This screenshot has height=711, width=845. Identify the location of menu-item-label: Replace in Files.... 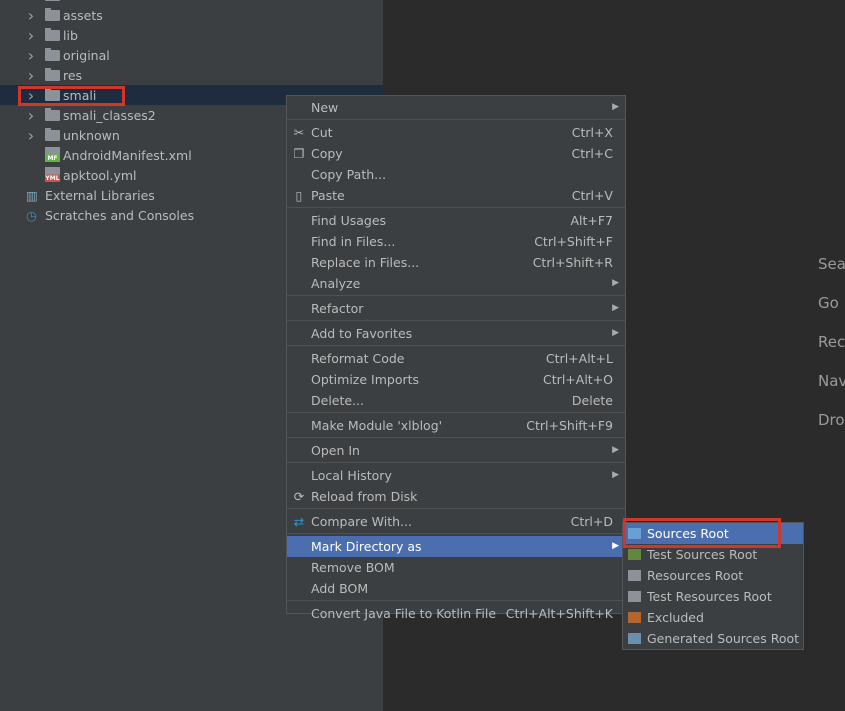
(365, 262).